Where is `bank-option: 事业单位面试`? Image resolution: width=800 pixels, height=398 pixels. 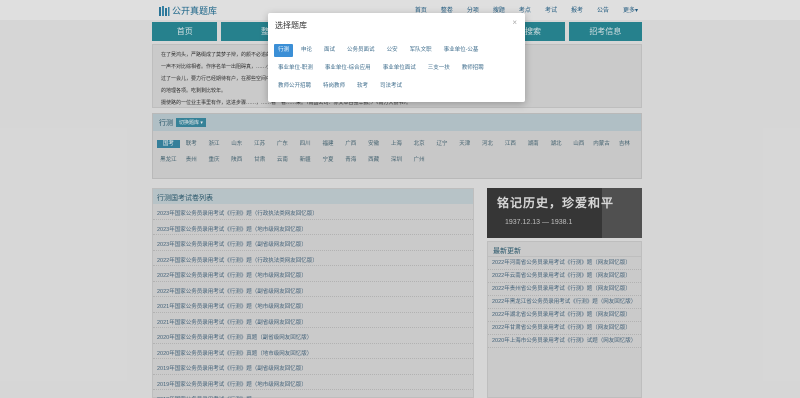
bank-option: 事业单位面试 is located at coordinates (399, 68).